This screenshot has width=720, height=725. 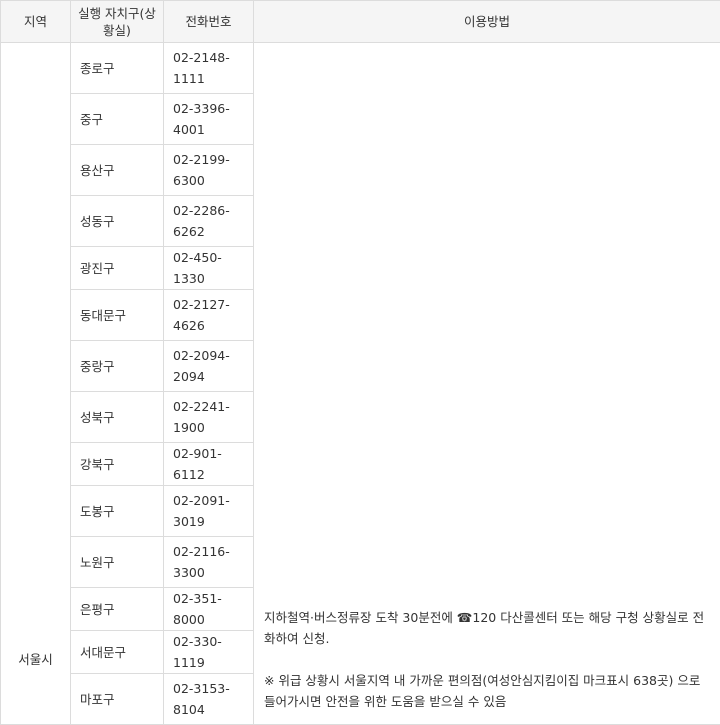 I want to click on phone-cell: 02-2094-2094, so click(x=209, y=366).